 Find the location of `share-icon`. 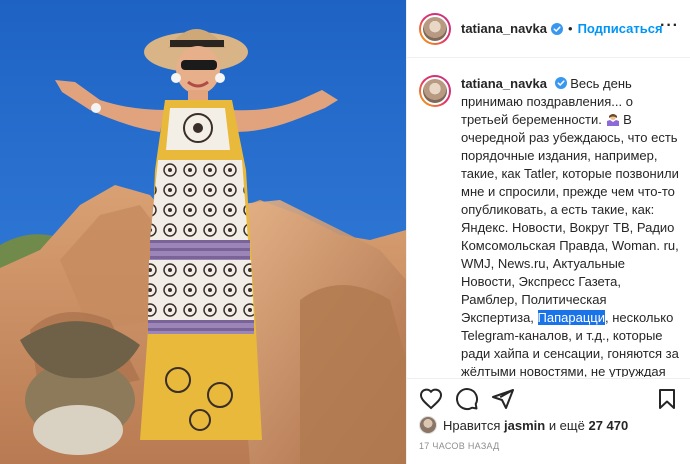

share-icon is located at coordinates (503, 399).